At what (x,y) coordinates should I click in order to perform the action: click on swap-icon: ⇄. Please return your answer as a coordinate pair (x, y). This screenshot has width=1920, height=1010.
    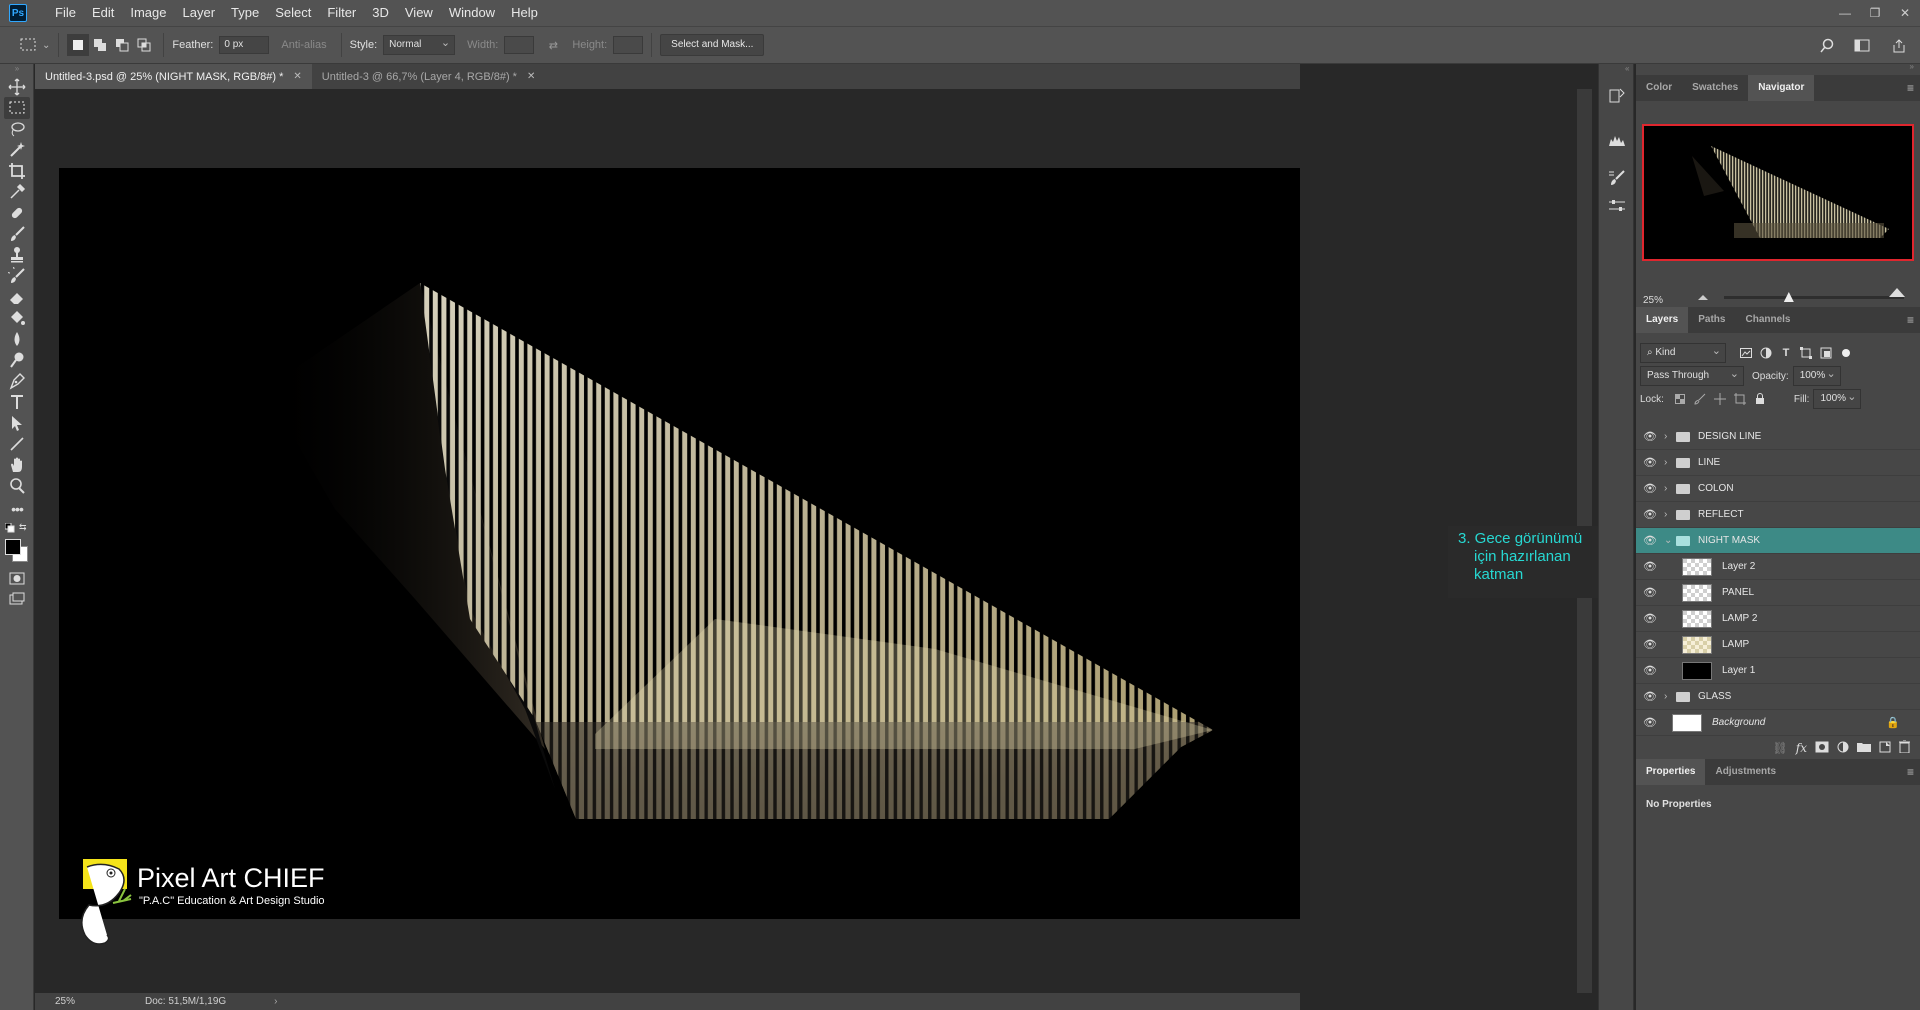
    Looking at the image, I should click on (553, 45).